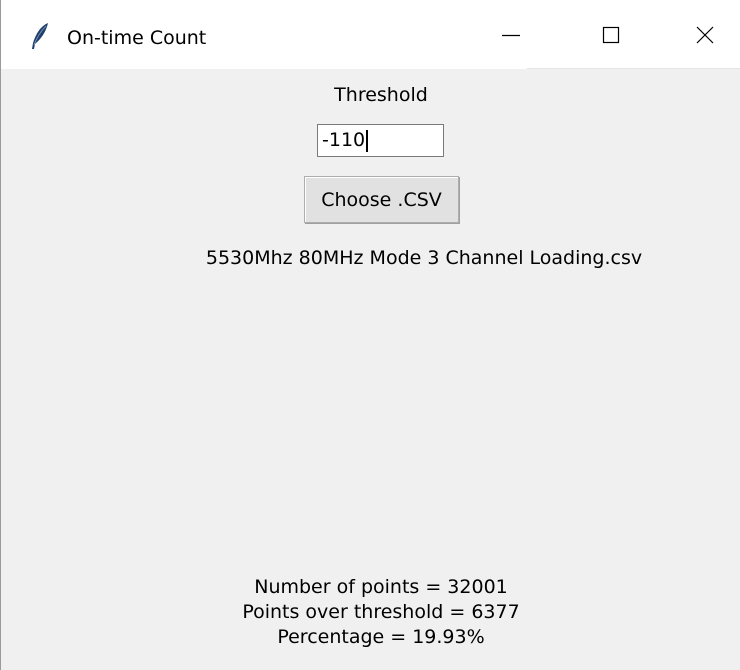  Describe the element at coordinates (381, 637) in the screenshot. I see `percentage-label: Percentage = 19.93%` at that location.